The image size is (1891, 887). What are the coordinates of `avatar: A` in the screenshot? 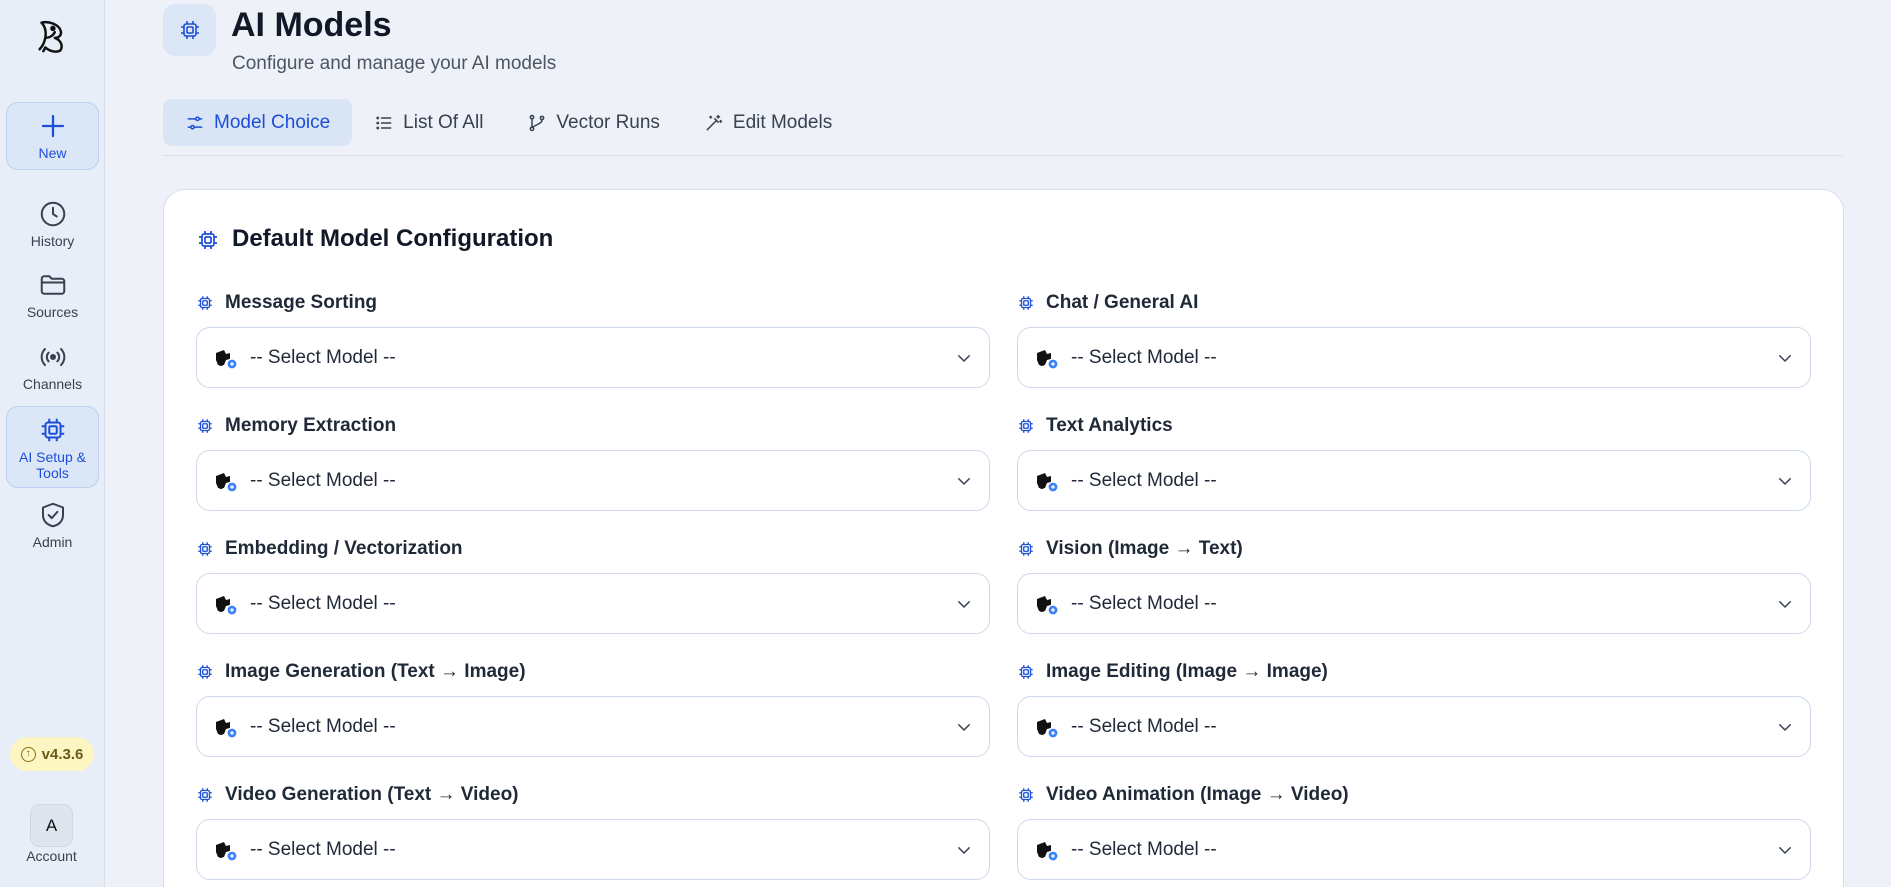 It's located at (51, 825).